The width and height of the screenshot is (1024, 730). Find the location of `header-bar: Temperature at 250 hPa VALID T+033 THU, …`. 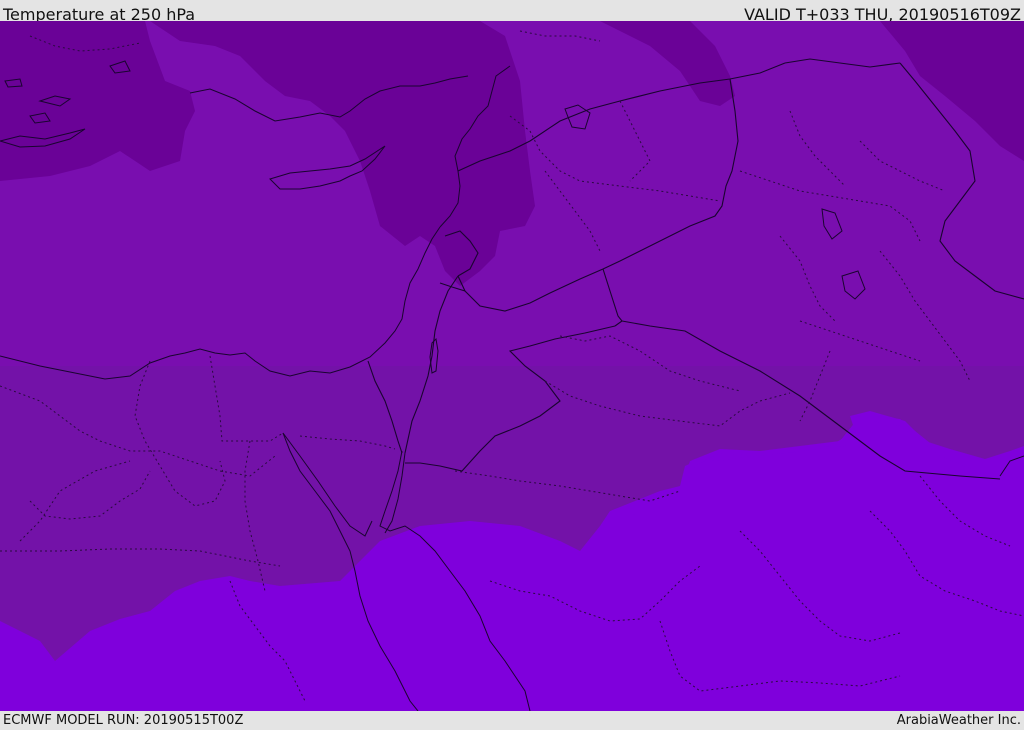

header-bar: Temperature at 250 hPa VALID T+033 THU, … is located at coordinates (512, 10).